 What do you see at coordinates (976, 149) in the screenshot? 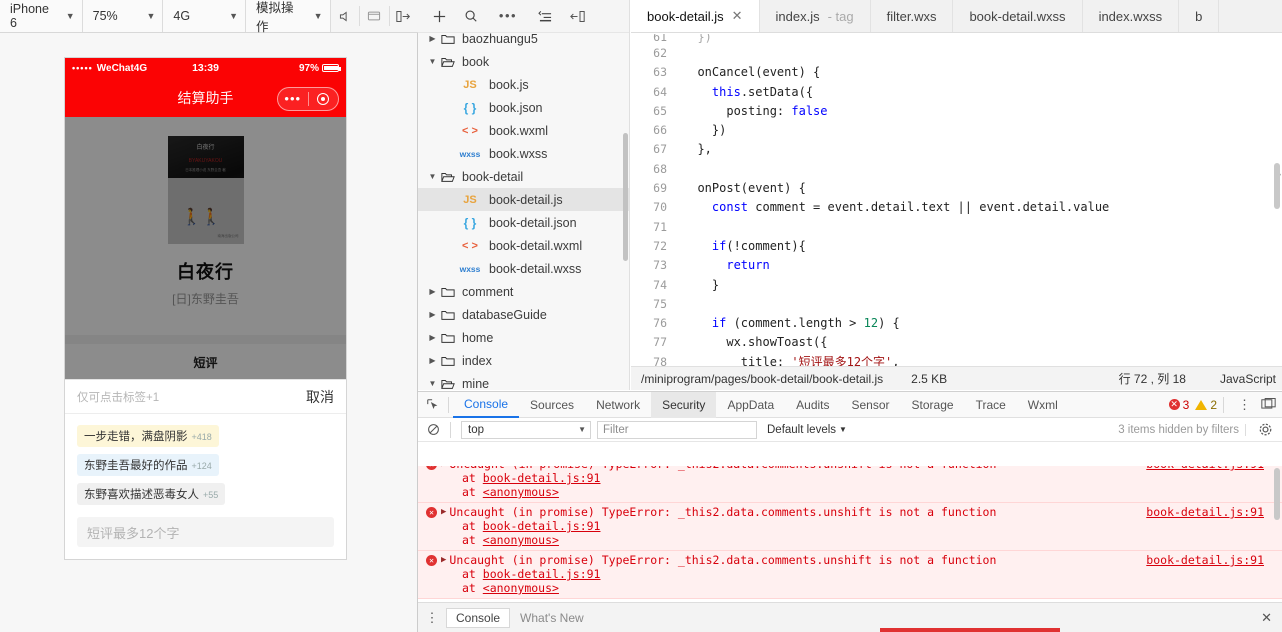
I see `code-line: },` at bounding box center [976, 149].